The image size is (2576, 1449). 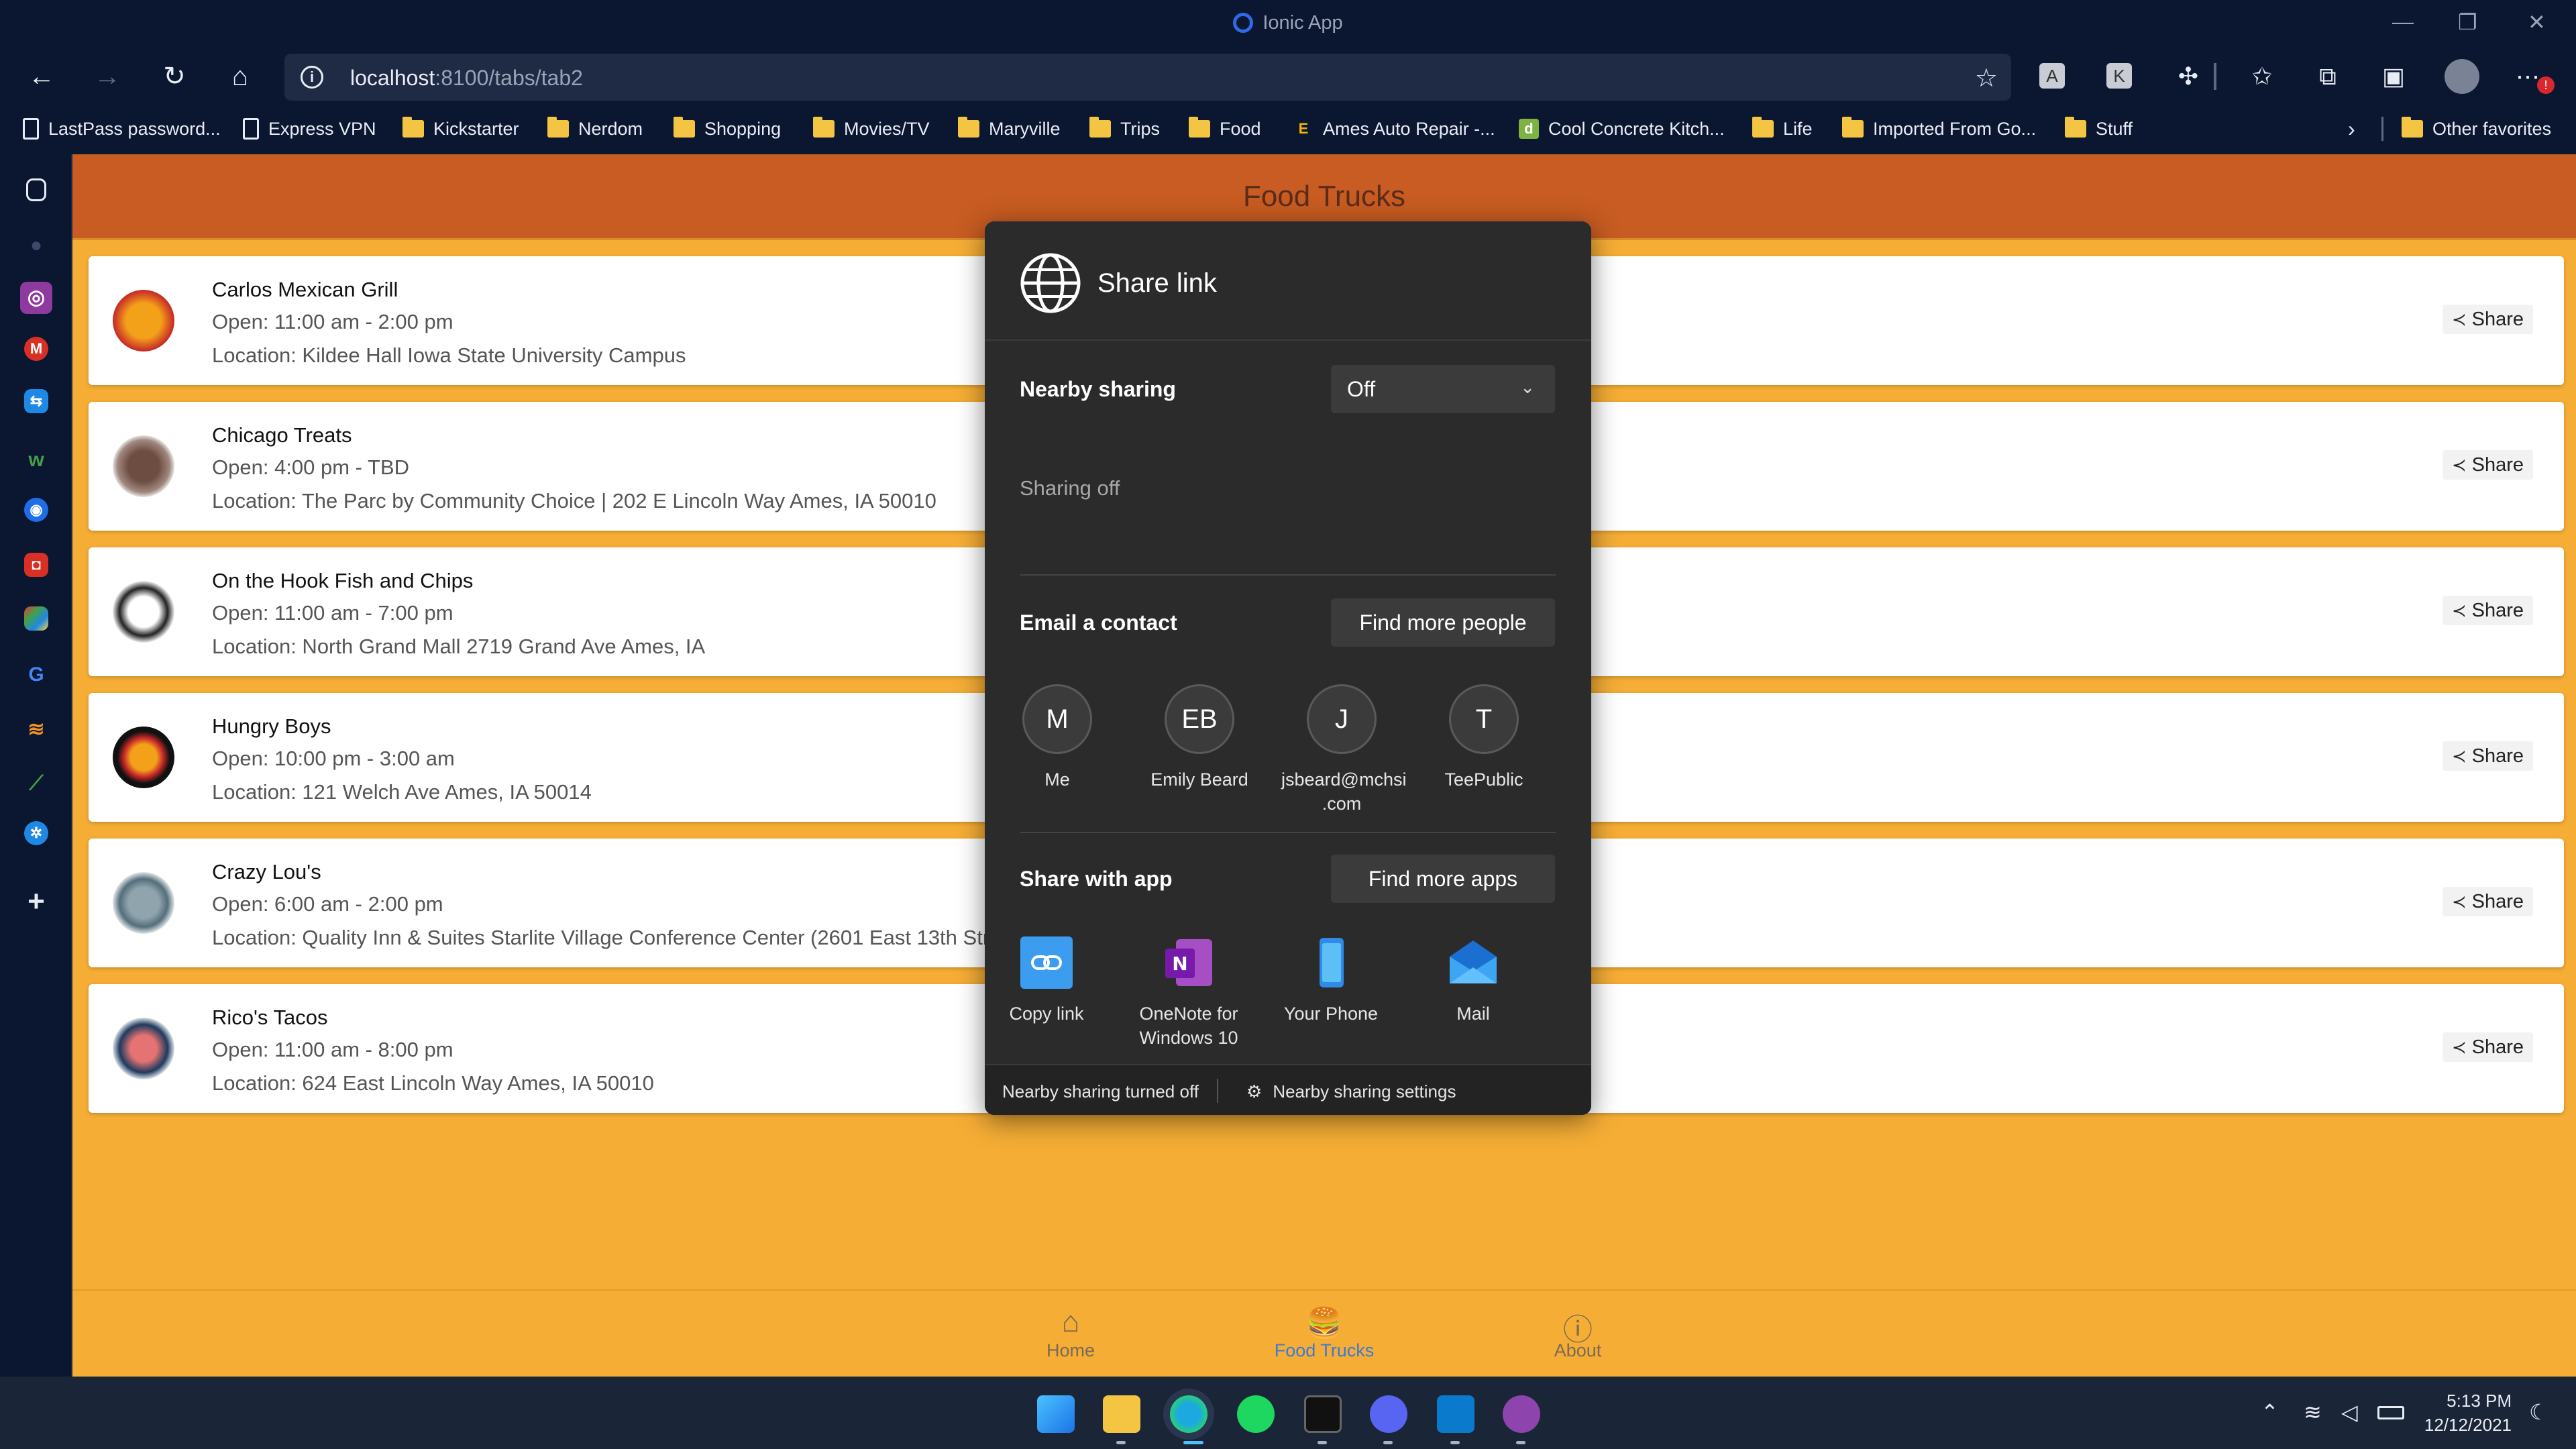 What do you see at coordinates (251, 129) in the screenshot?
I see `page-icon` at bounding box center [251, 129].